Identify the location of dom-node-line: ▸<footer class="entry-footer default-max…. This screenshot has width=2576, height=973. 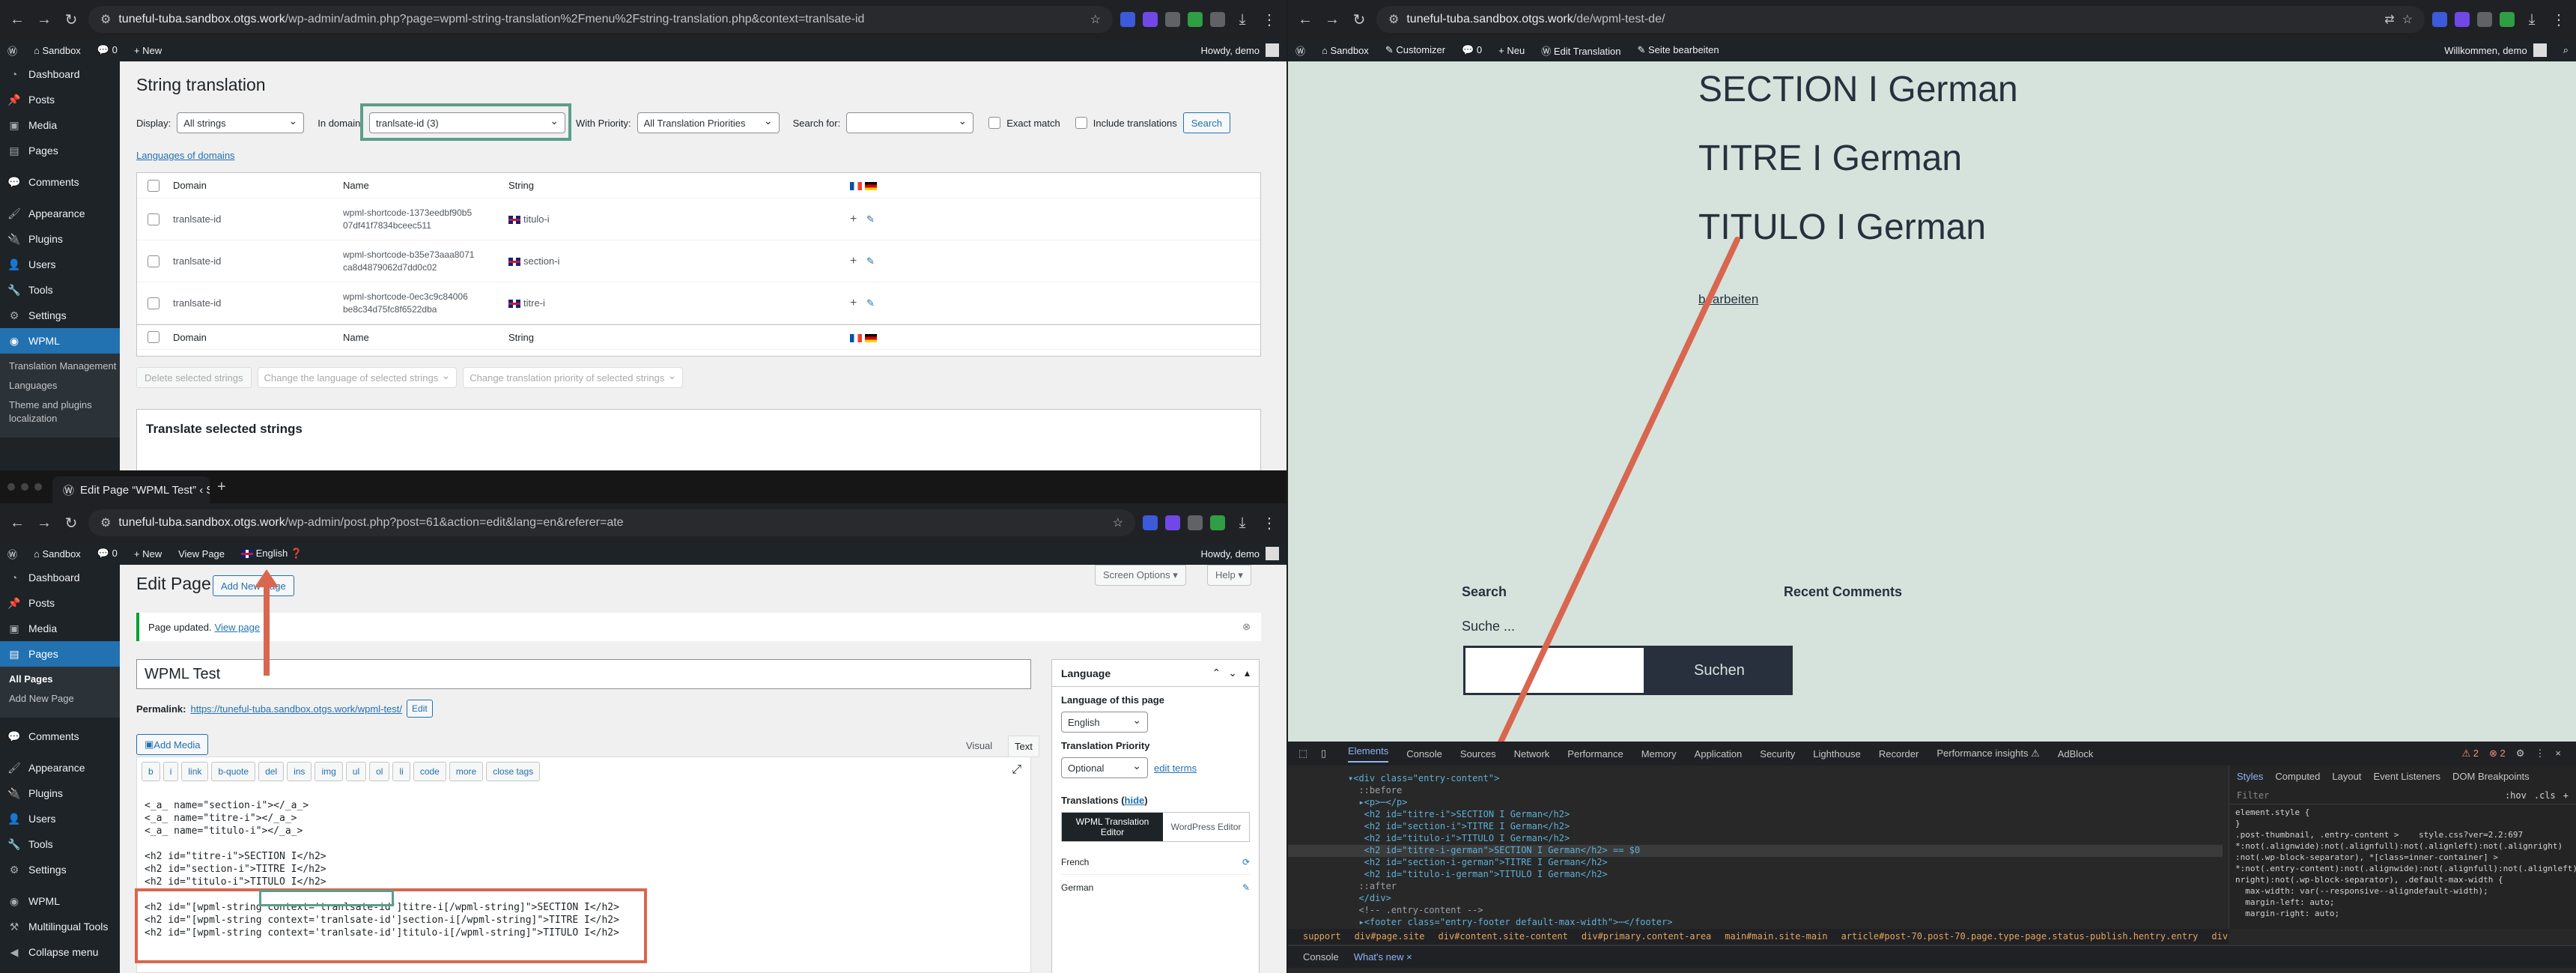
(1755, 923).